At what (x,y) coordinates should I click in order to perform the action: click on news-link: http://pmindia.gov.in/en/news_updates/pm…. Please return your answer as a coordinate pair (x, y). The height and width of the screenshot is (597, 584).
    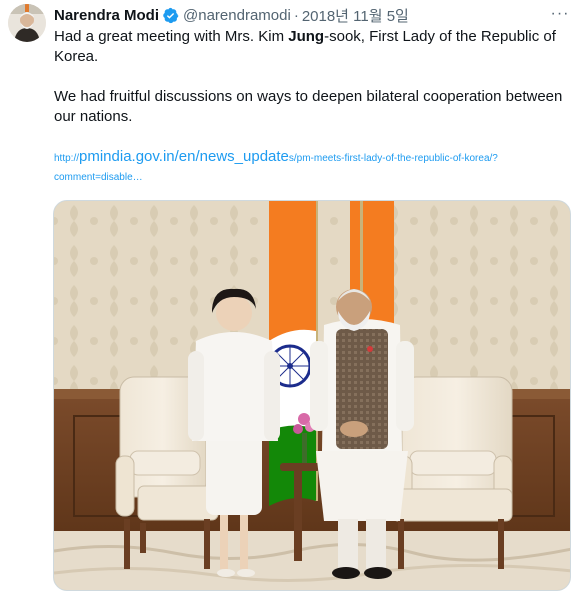
    Looking at the image, I should click on (304, 167).